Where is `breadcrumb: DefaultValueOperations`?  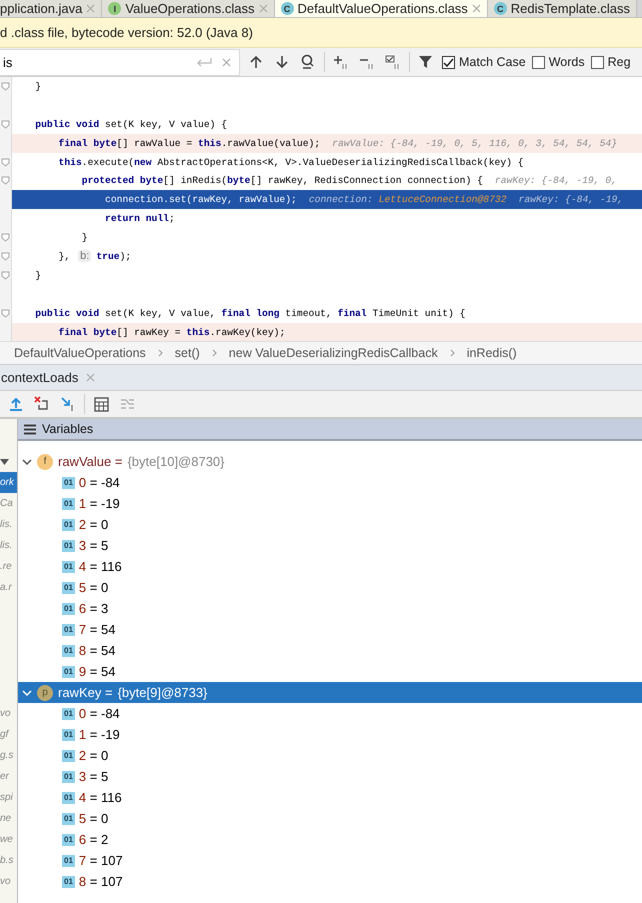 breadcrumb: DefaultValueOperations is located at coordinates (80, 353).